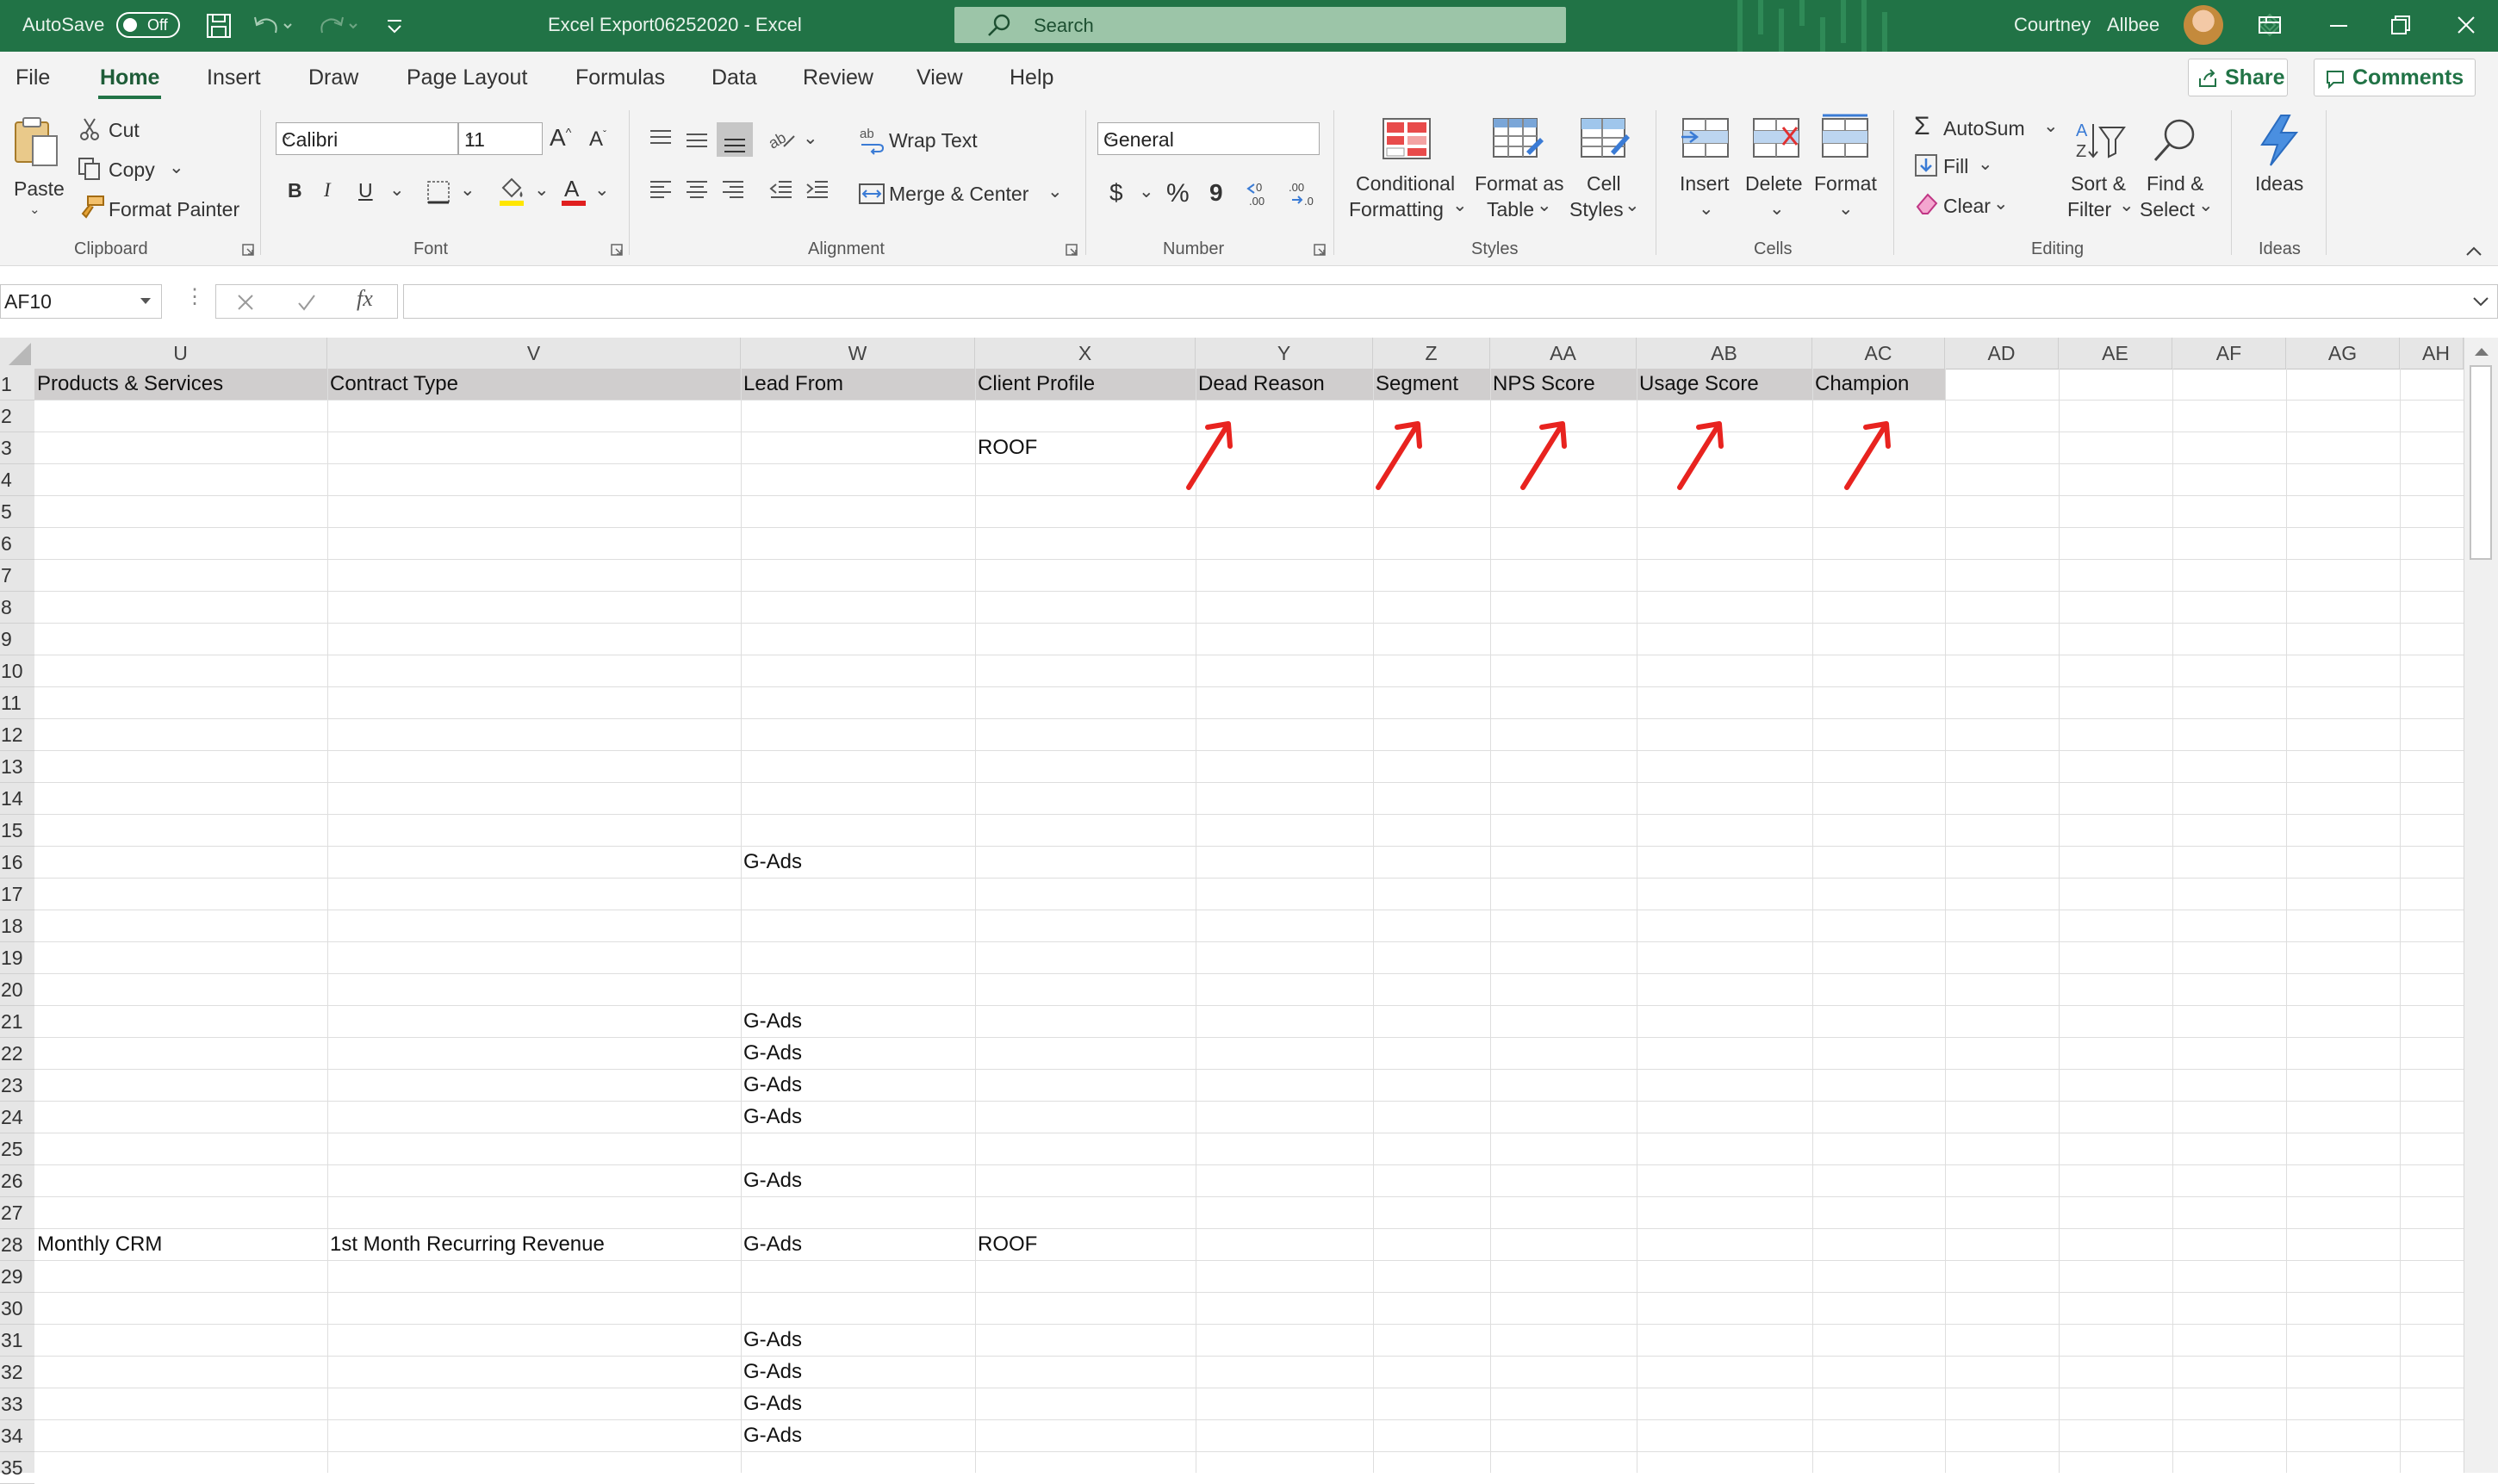 This screenshot has height=1484, width=2498. What do you see at coordinates (2481, 905) in the screenshot?
I see `vertical-scrollbar` at bounding box center [2481, 905].